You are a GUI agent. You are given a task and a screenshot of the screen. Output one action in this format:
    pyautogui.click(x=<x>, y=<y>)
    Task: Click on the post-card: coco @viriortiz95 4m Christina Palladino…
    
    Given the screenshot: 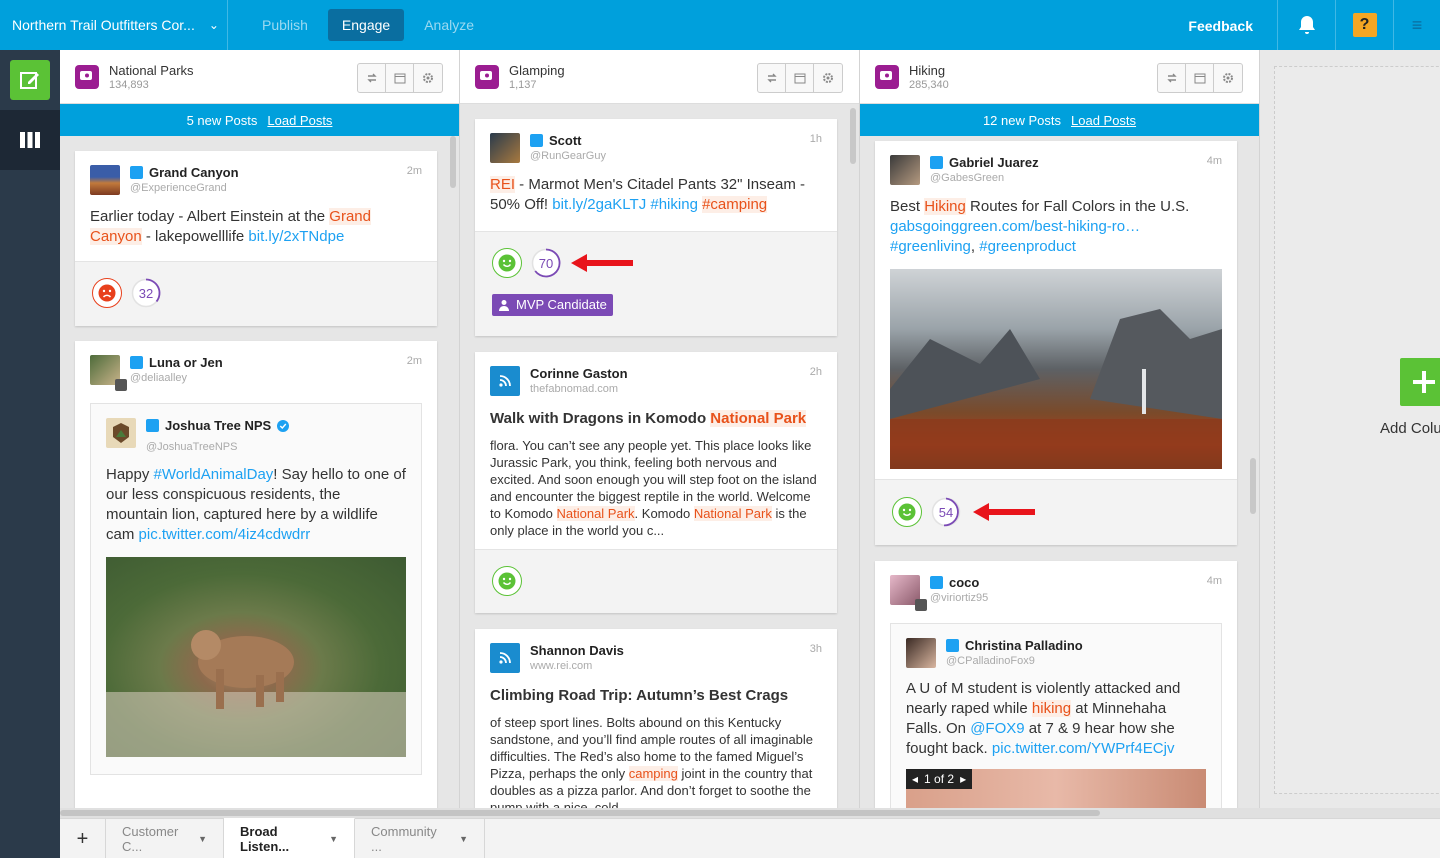 What is the action you would take?
    pyautogui.click(x=1056, y=684)
    